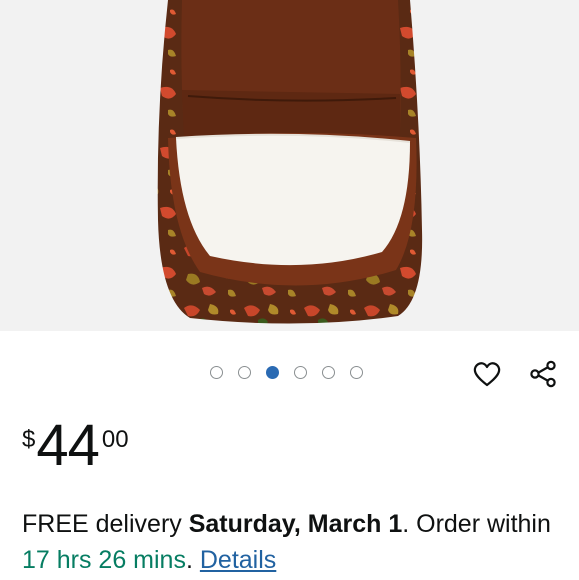 The height and width of the screenshot is (580, 579). What do you see at coordinates (476, 524) in the screenshot?
I see `delivery-mid: . Order within` at bounding box center [476, 524].